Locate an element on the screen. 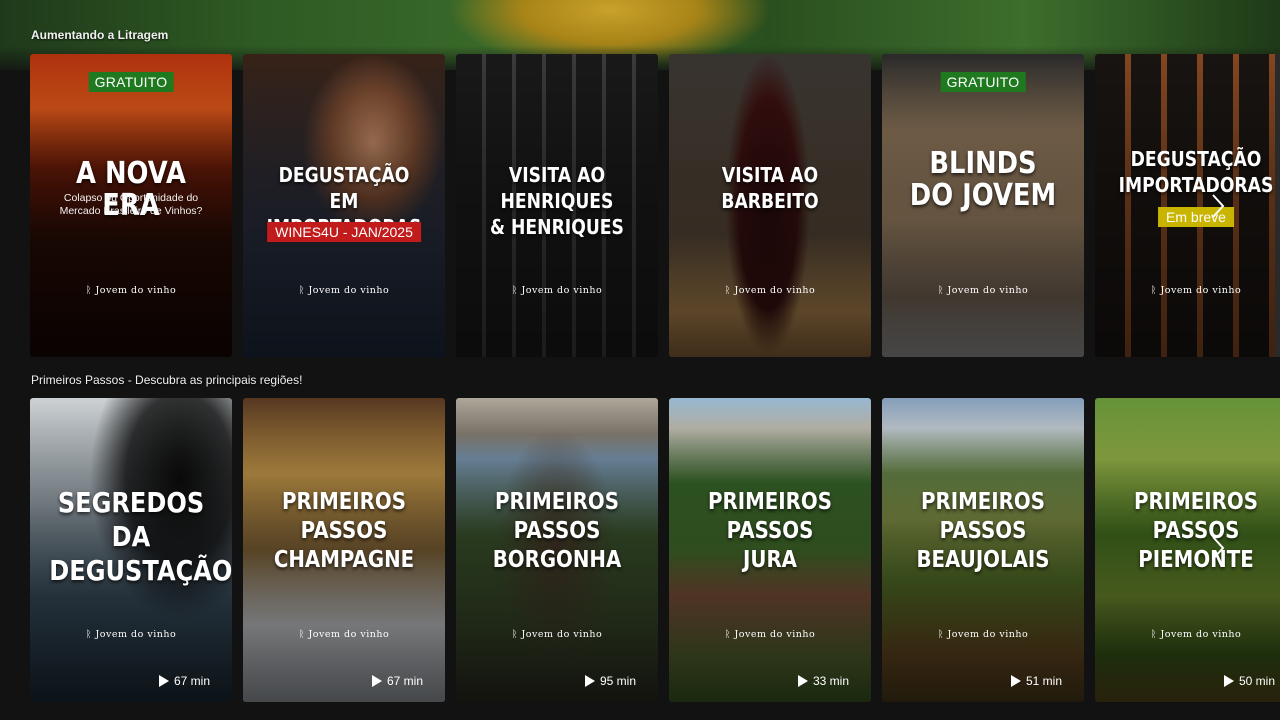 The image size is (1280, 720). card-title: PRIMEIROS PASSOS JURA is located at coordinates (770, 531).